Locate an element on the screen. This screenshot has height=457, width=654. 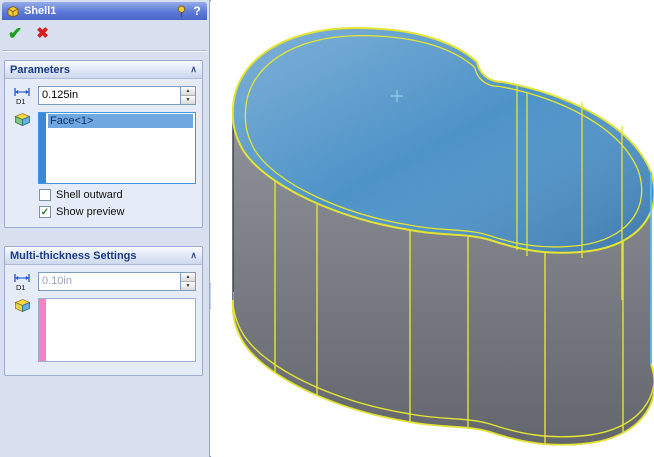
multi-thickness-group: Multi-thickness Settings ∧ D1 0.10in ▲ ▼ is located at coordinates (103, 311).